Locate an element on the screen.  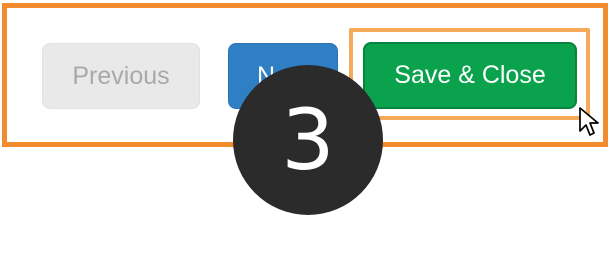
previous-button: Previous is located at coordinates (121, 76).